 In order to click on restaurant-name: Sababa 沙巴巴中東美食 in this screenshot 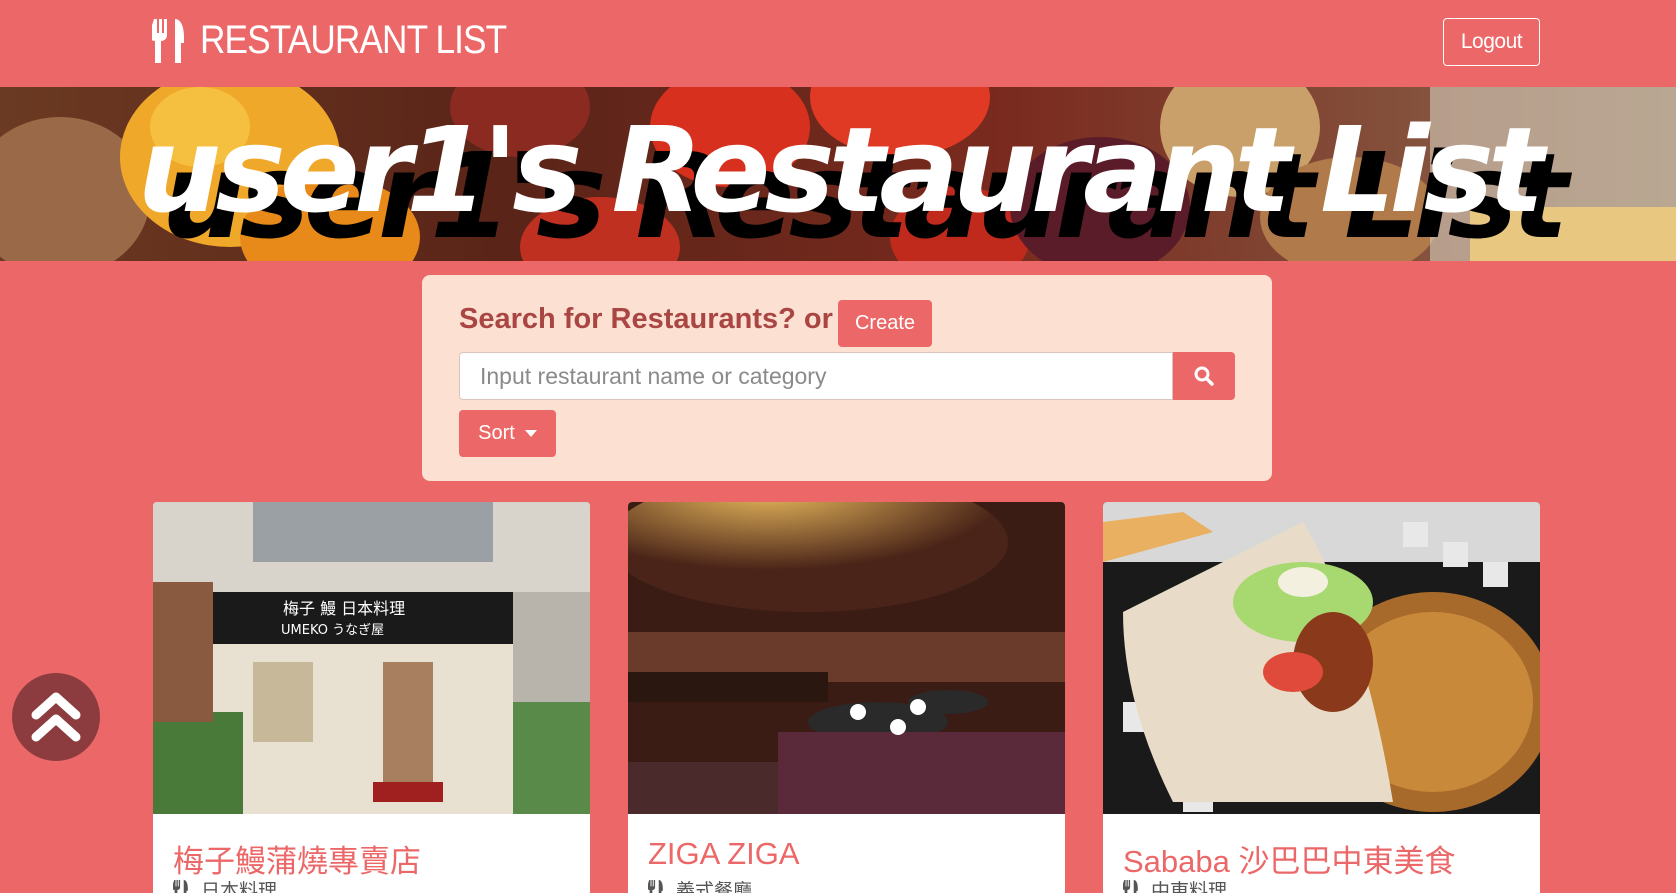, I will do `click(1289, 858)`.